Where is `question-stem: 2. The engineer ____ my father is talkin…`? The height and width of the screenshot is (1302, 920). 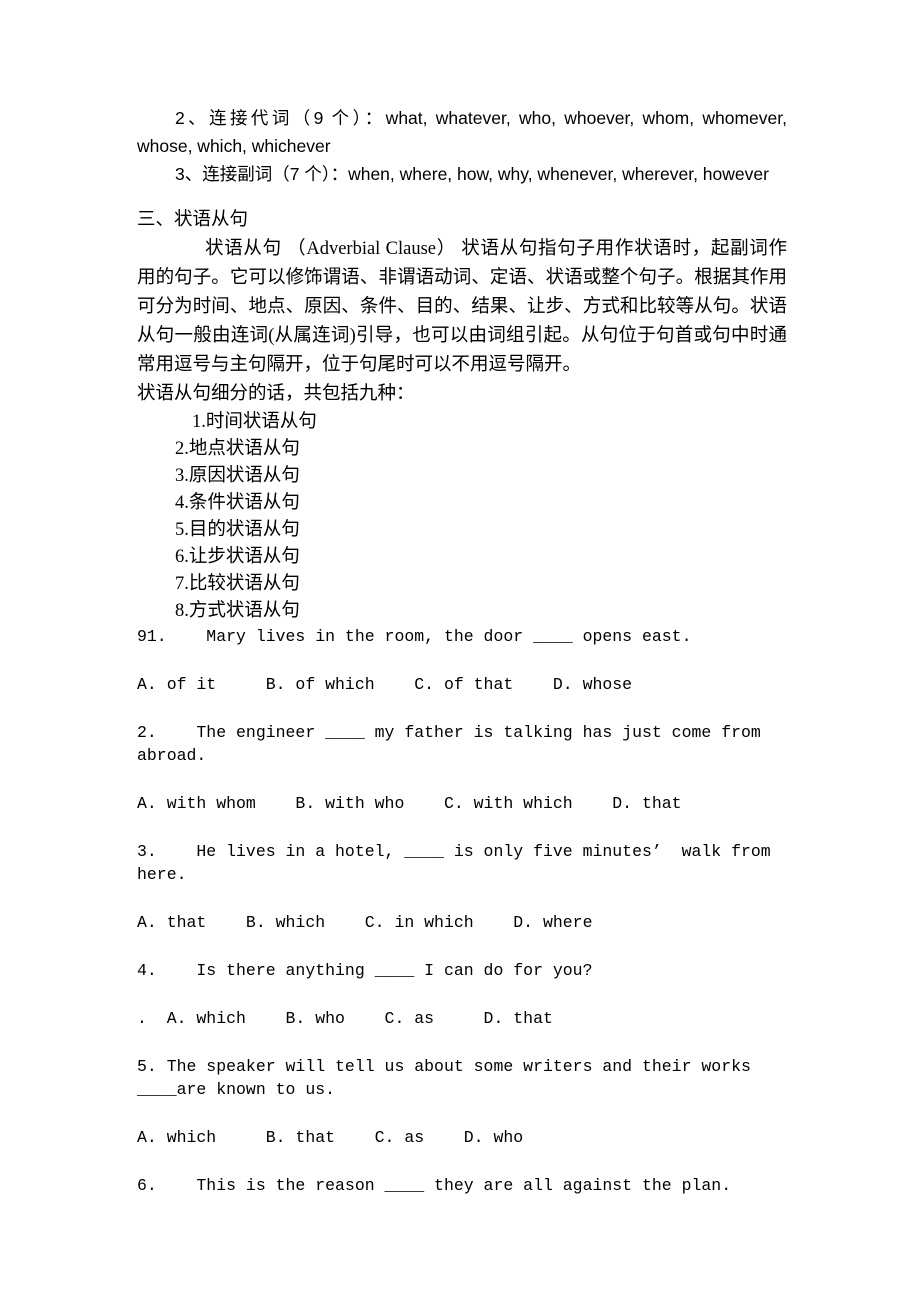 question-stem: 2. The engineer ____ my father is talkin… is located at coordinates (454, 744).